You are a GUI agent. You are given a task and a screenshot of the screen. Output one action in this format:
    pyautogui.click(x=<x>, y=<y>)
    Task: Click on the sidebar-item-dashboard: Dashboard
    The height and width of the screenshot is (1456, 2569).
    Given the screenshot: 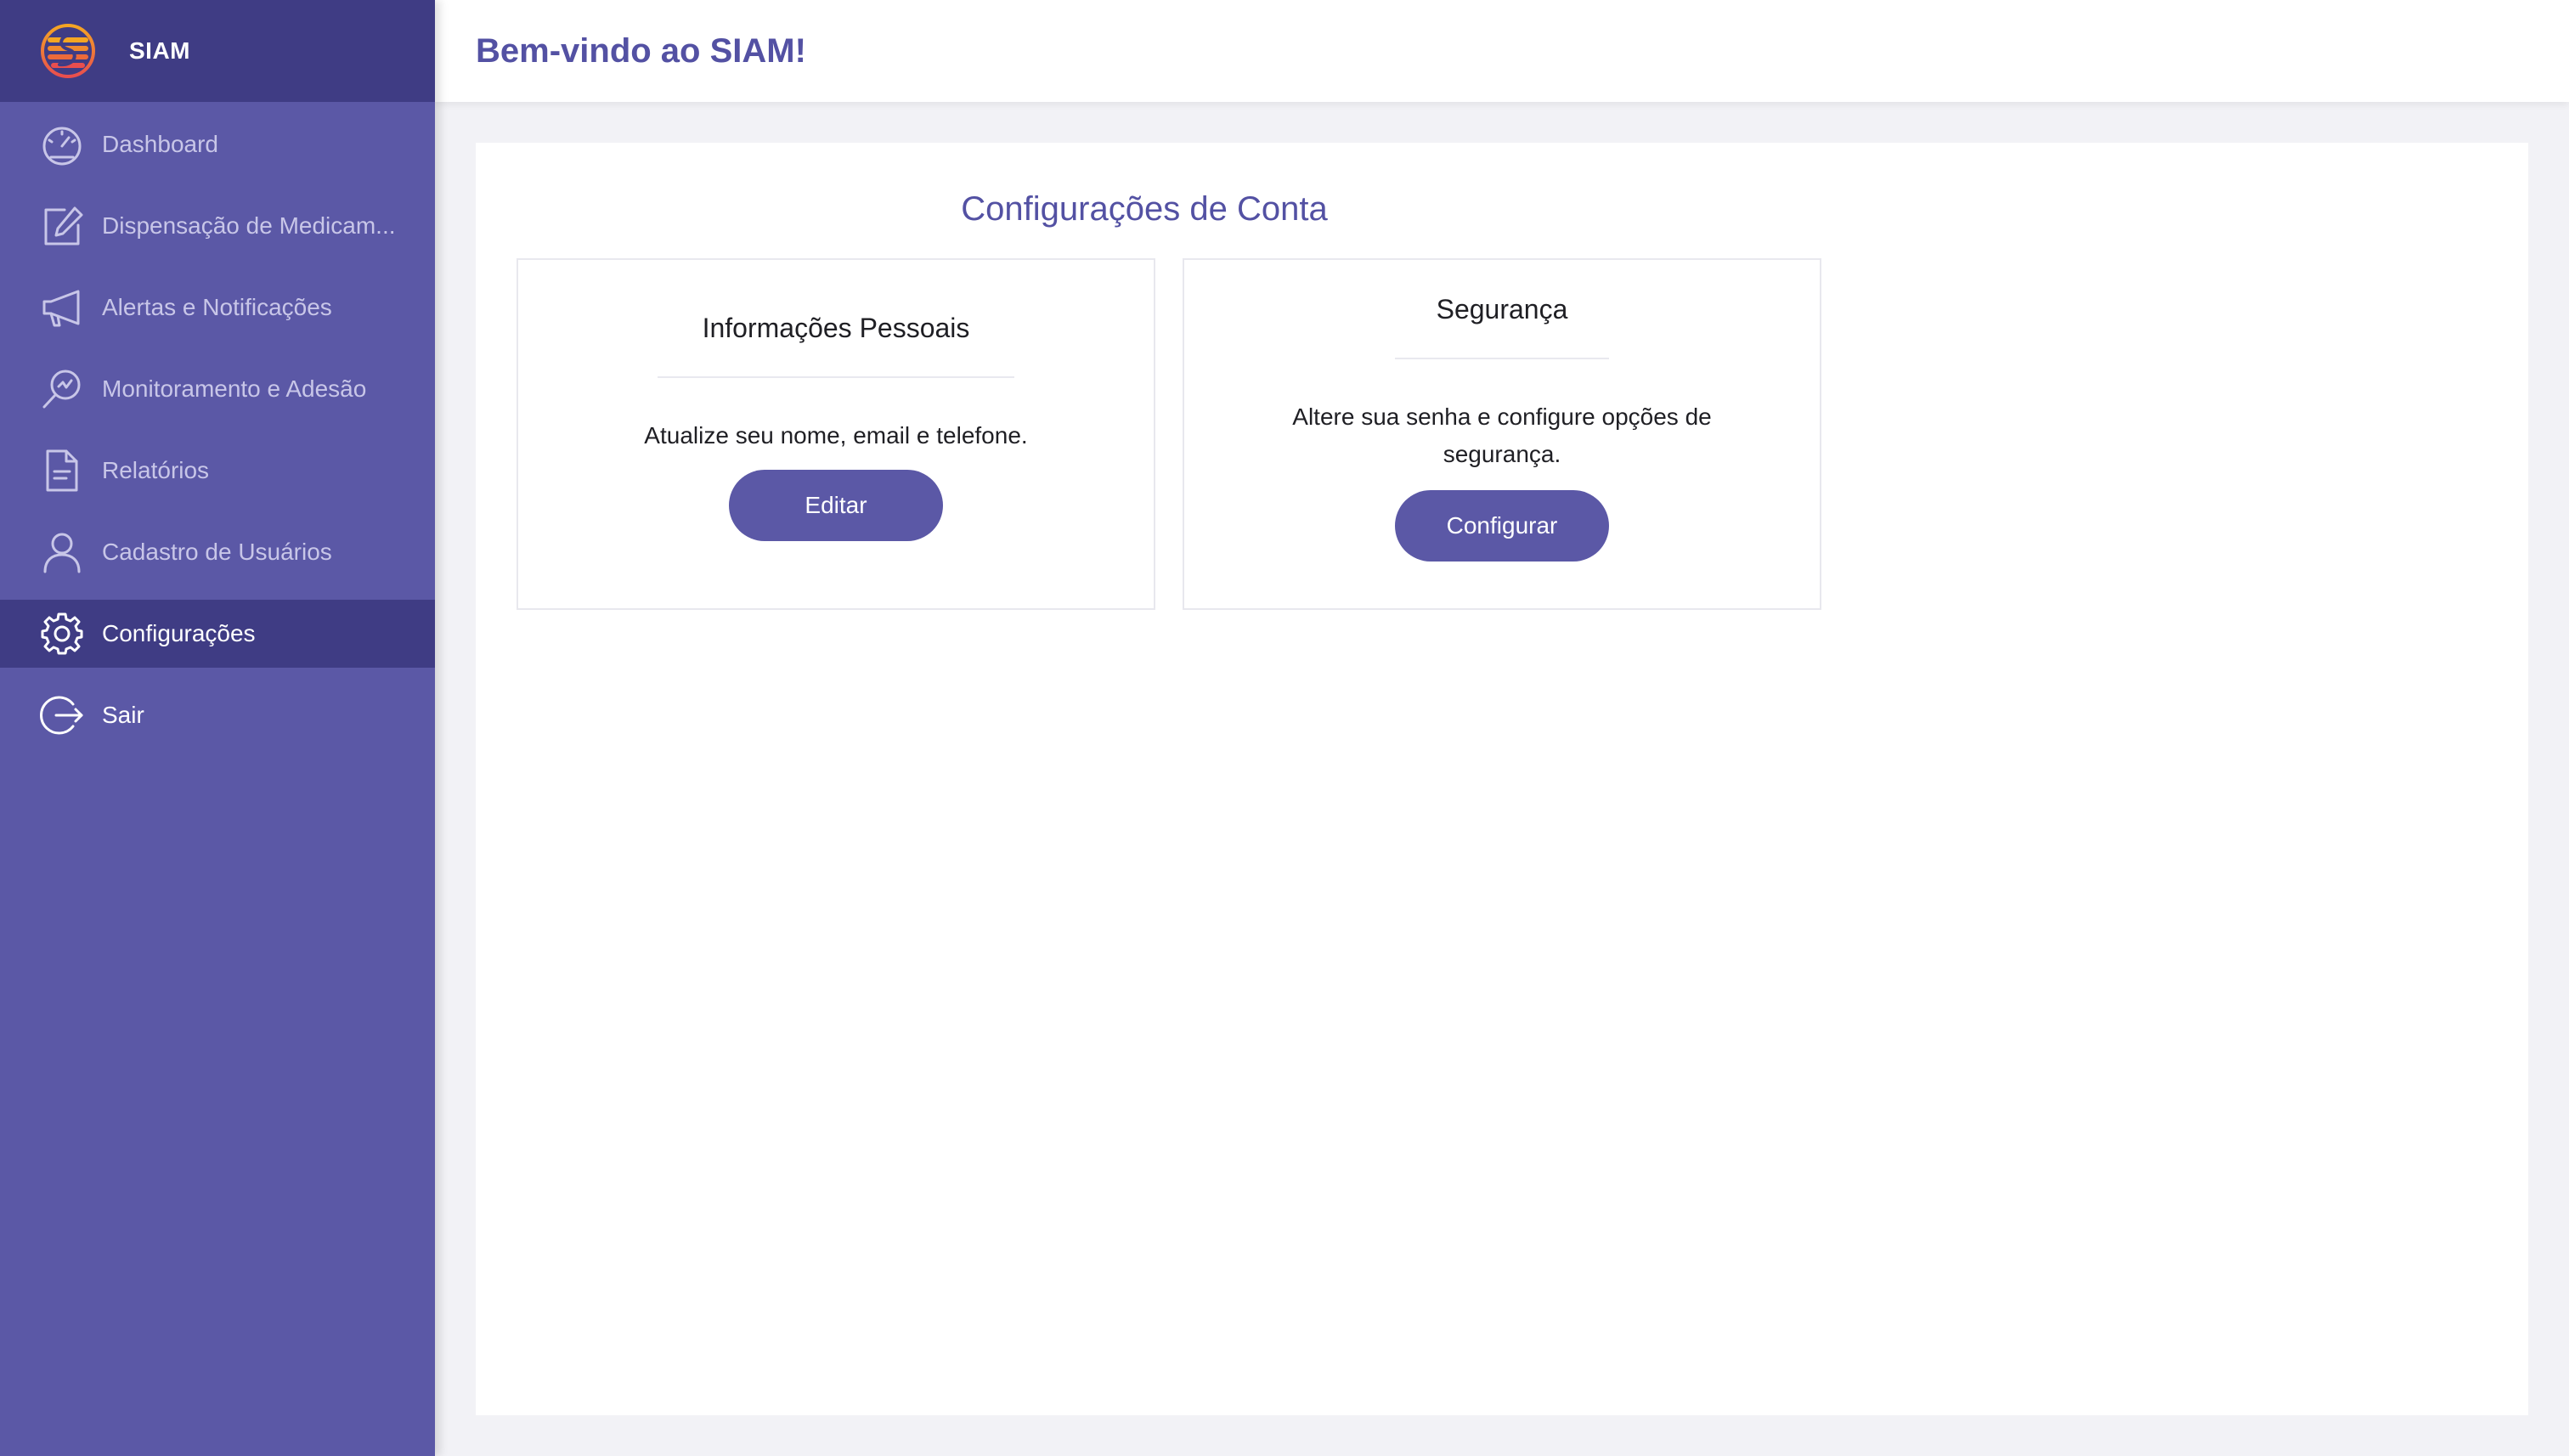 What is the action you would take?
    pyautogui.click(x=217, y=144)
    